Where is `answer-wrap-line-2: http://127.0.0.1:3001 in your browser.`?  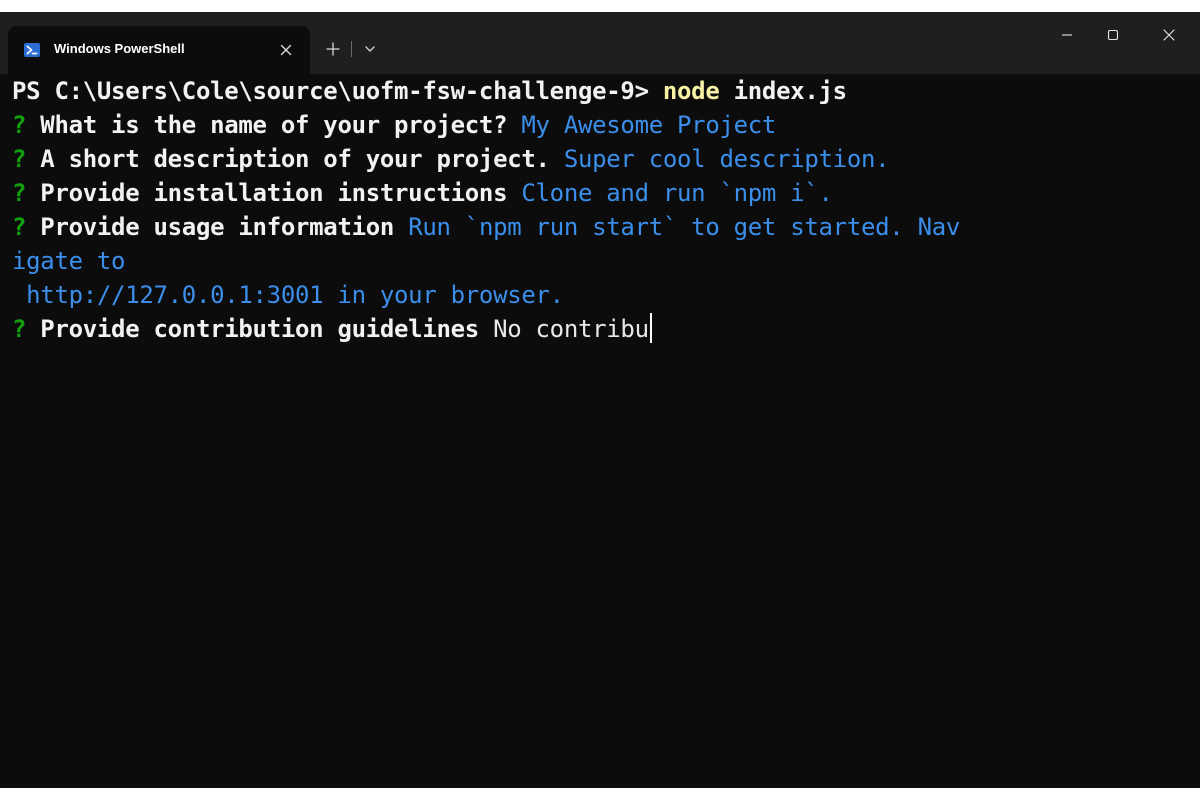 answer-wrap-line-2: http://127.0.0.1:3001 in your browser. is located at coordinates (288, 295).